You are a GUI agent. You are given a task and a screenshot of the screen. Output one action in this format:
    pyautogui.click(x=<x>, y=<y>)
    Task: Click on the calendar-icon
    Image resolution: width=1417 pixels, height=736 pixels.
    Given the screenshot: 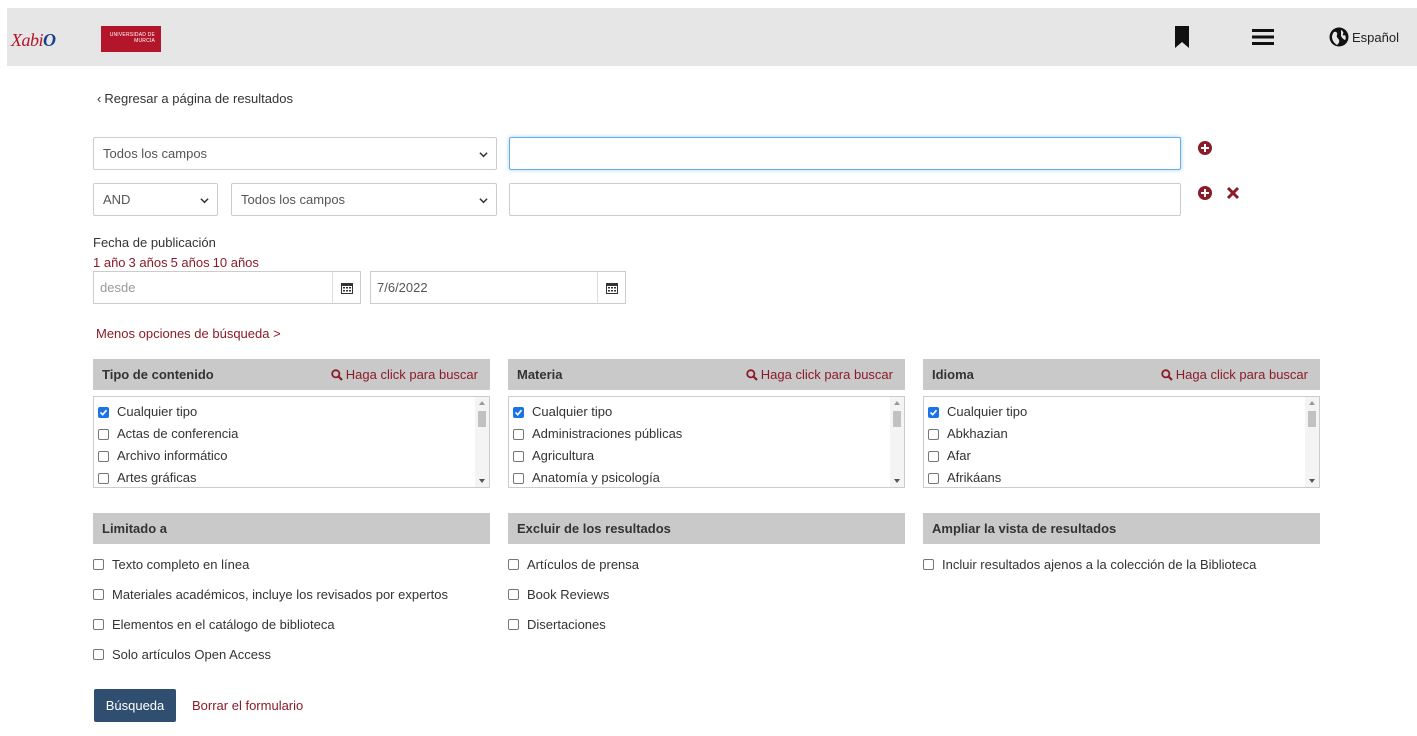 What is the action you would take?
    pyautogui.click(x=346, y=288)
    